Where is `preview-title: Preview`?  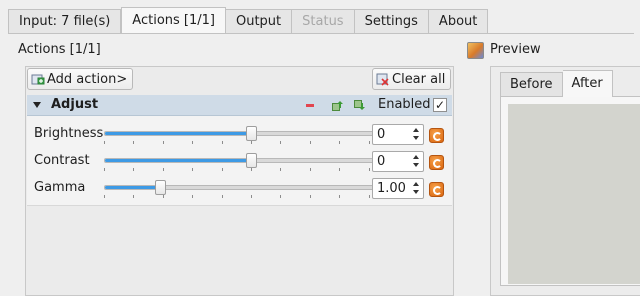 preview-title: Preview is located at coordinates (515, 49).